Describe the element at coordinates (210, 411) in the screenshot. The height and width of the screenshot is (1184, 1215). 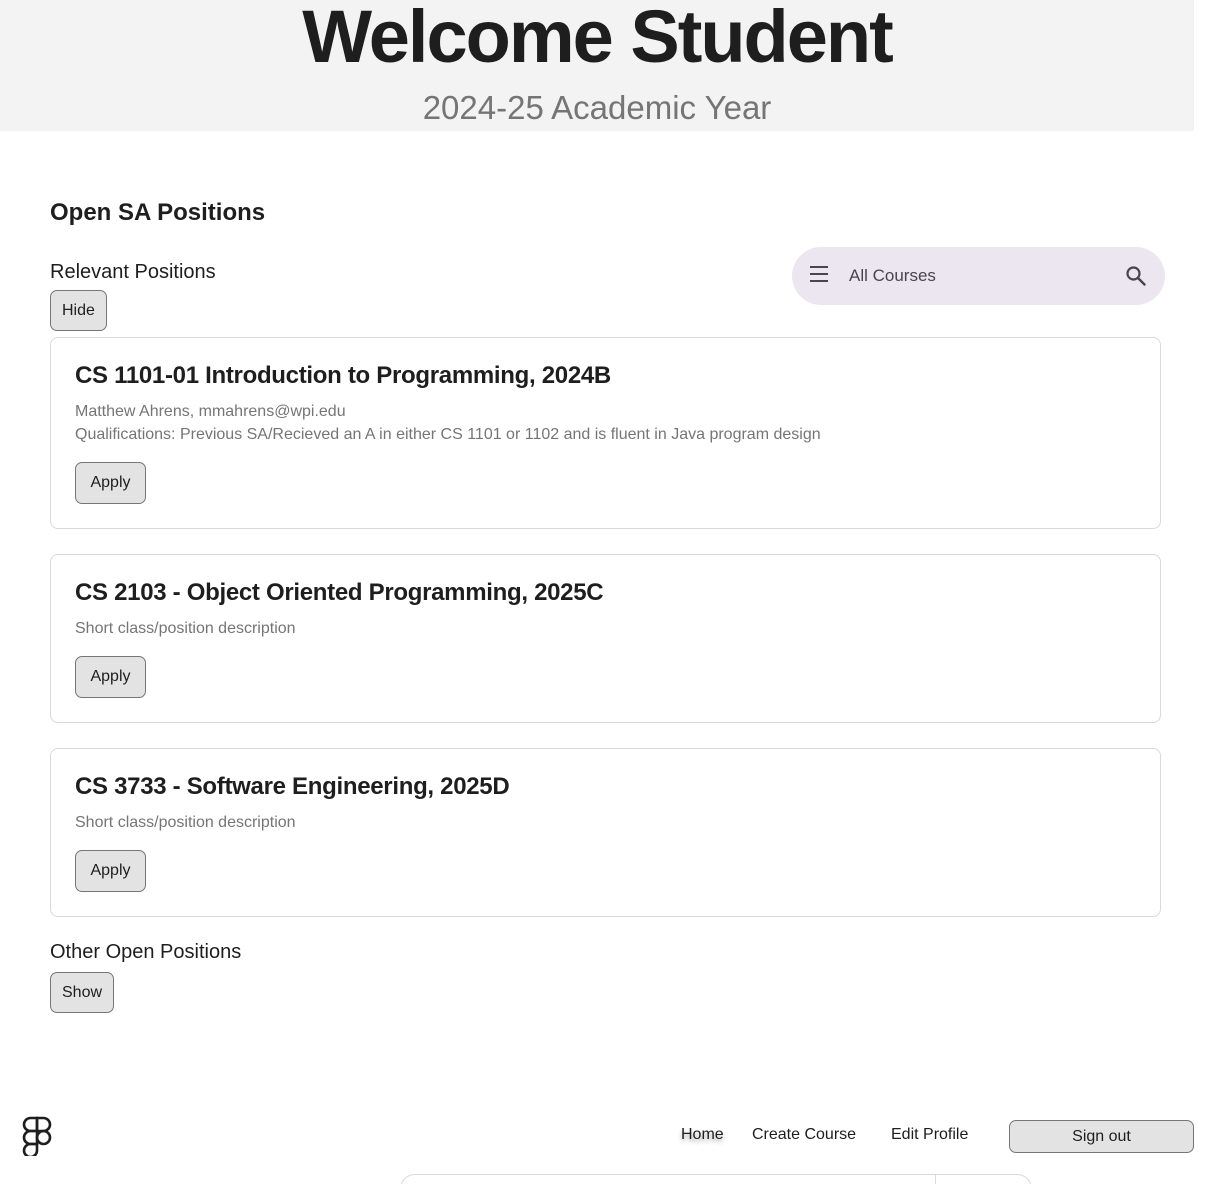
I see `position-instructor: Matthew Ahrens, mmahrens@wpi.edu` at that location.